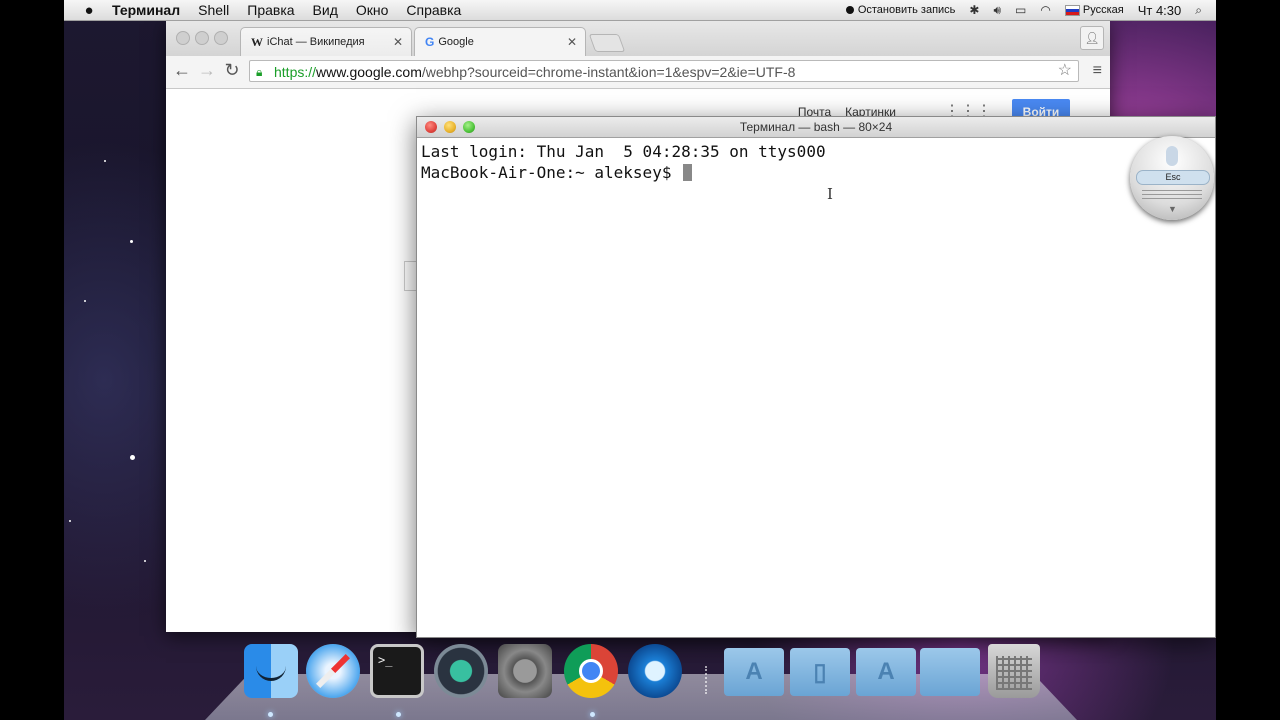 This screenshot has height=720, width=1280. What do you see at coordinates (1198, 10) in the screenshot?
I see `spotlight-search-icon: ⌕` at bounding box center [1198, 10].